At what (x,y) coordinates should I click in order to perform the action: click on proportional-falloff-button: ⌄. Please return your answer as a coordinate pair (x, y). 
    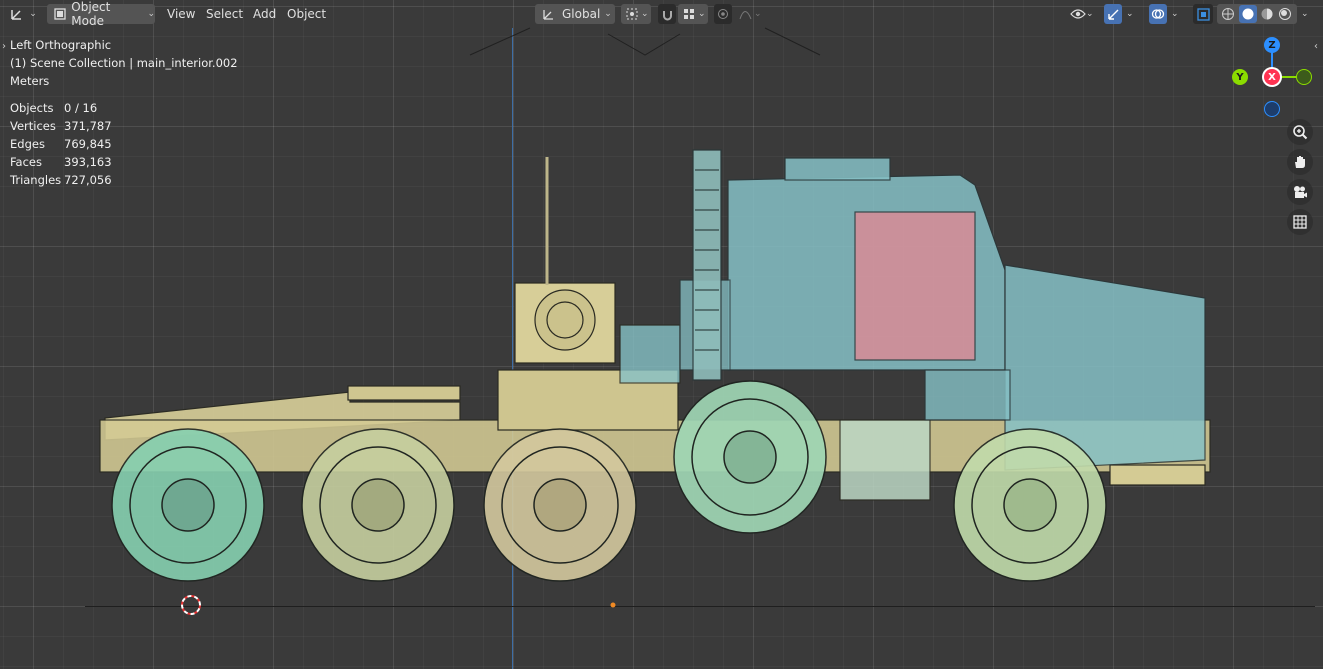
    Looking at the image, I should click on (749, 14).